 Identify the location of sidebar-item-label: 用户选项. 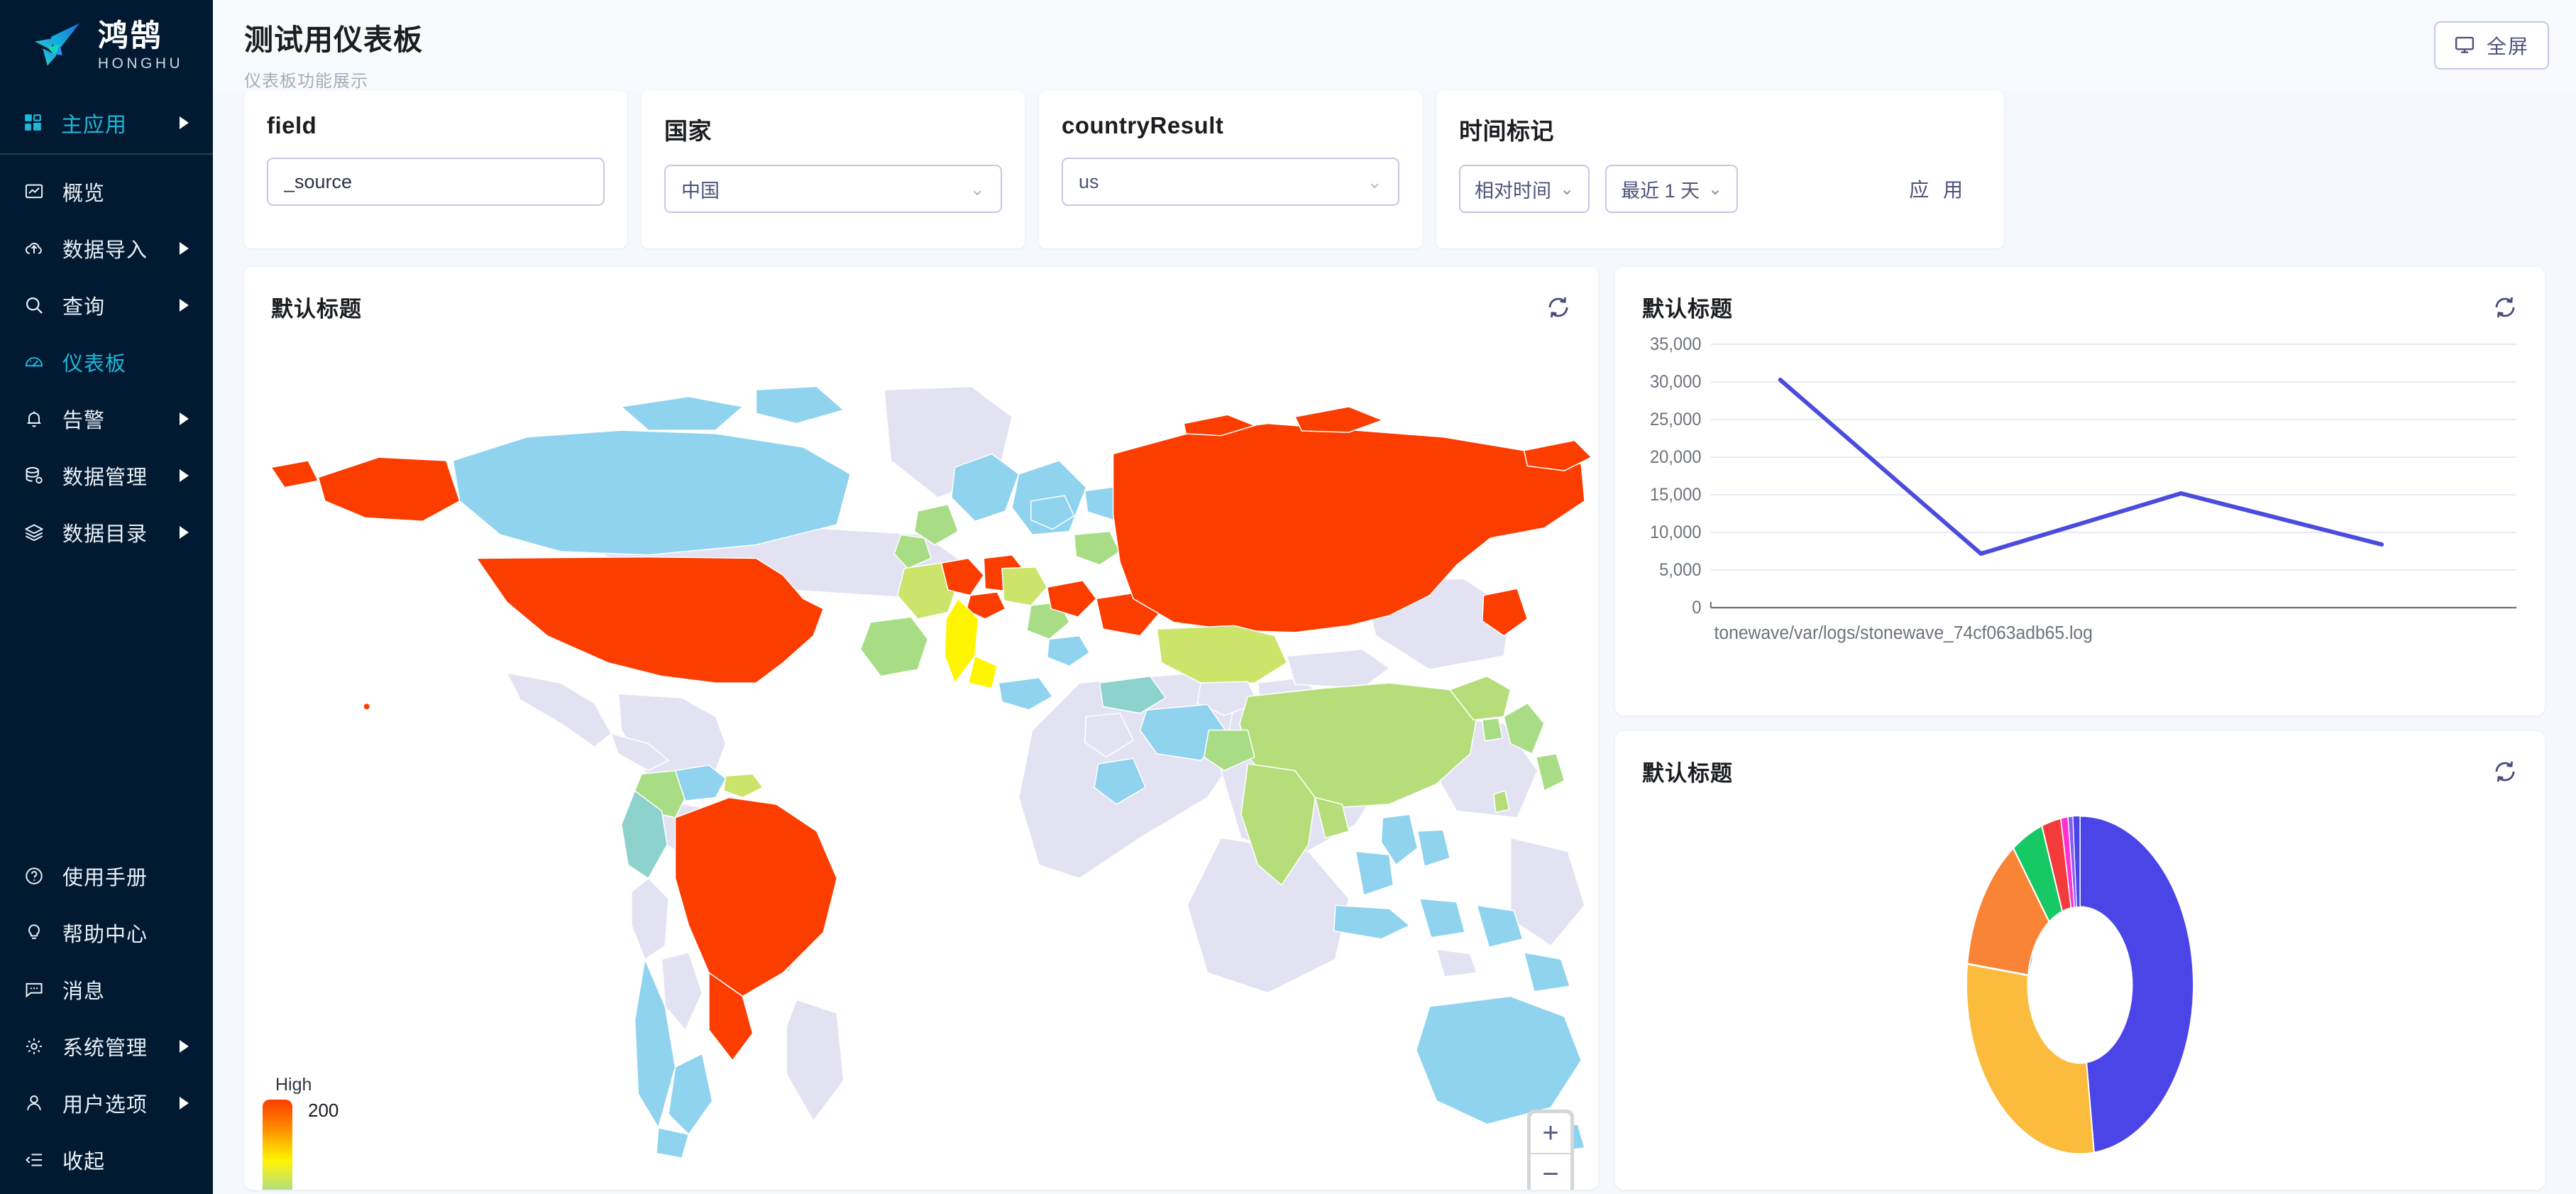
(105, 1105).